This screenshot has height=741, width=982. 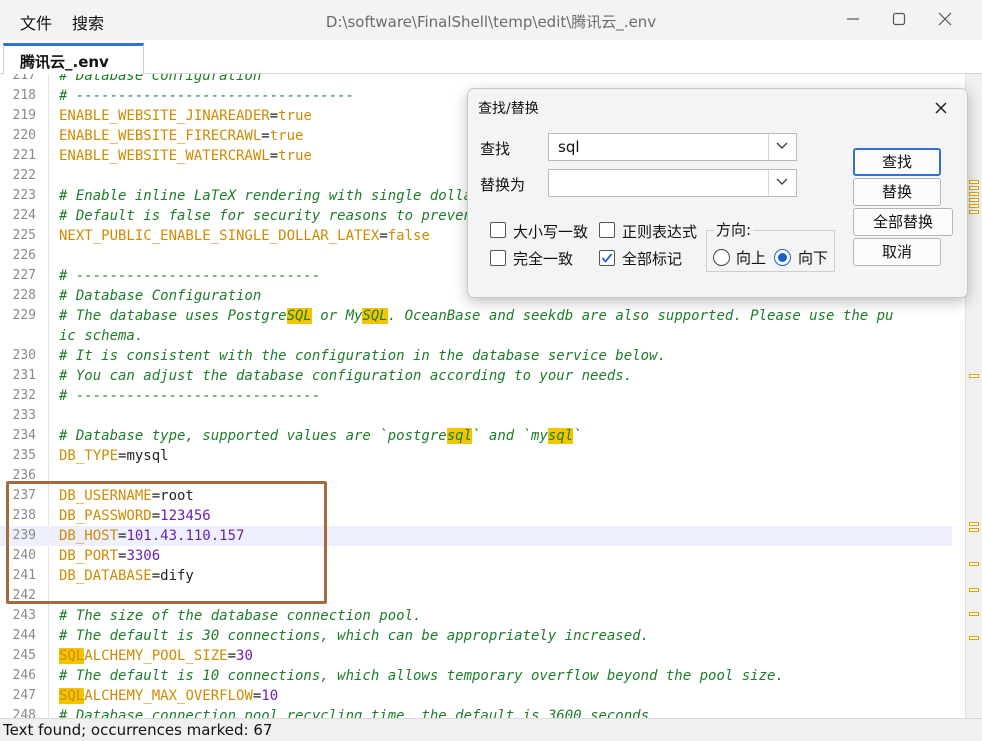 I want to click on code-token: true, so click(x=295, y=116).